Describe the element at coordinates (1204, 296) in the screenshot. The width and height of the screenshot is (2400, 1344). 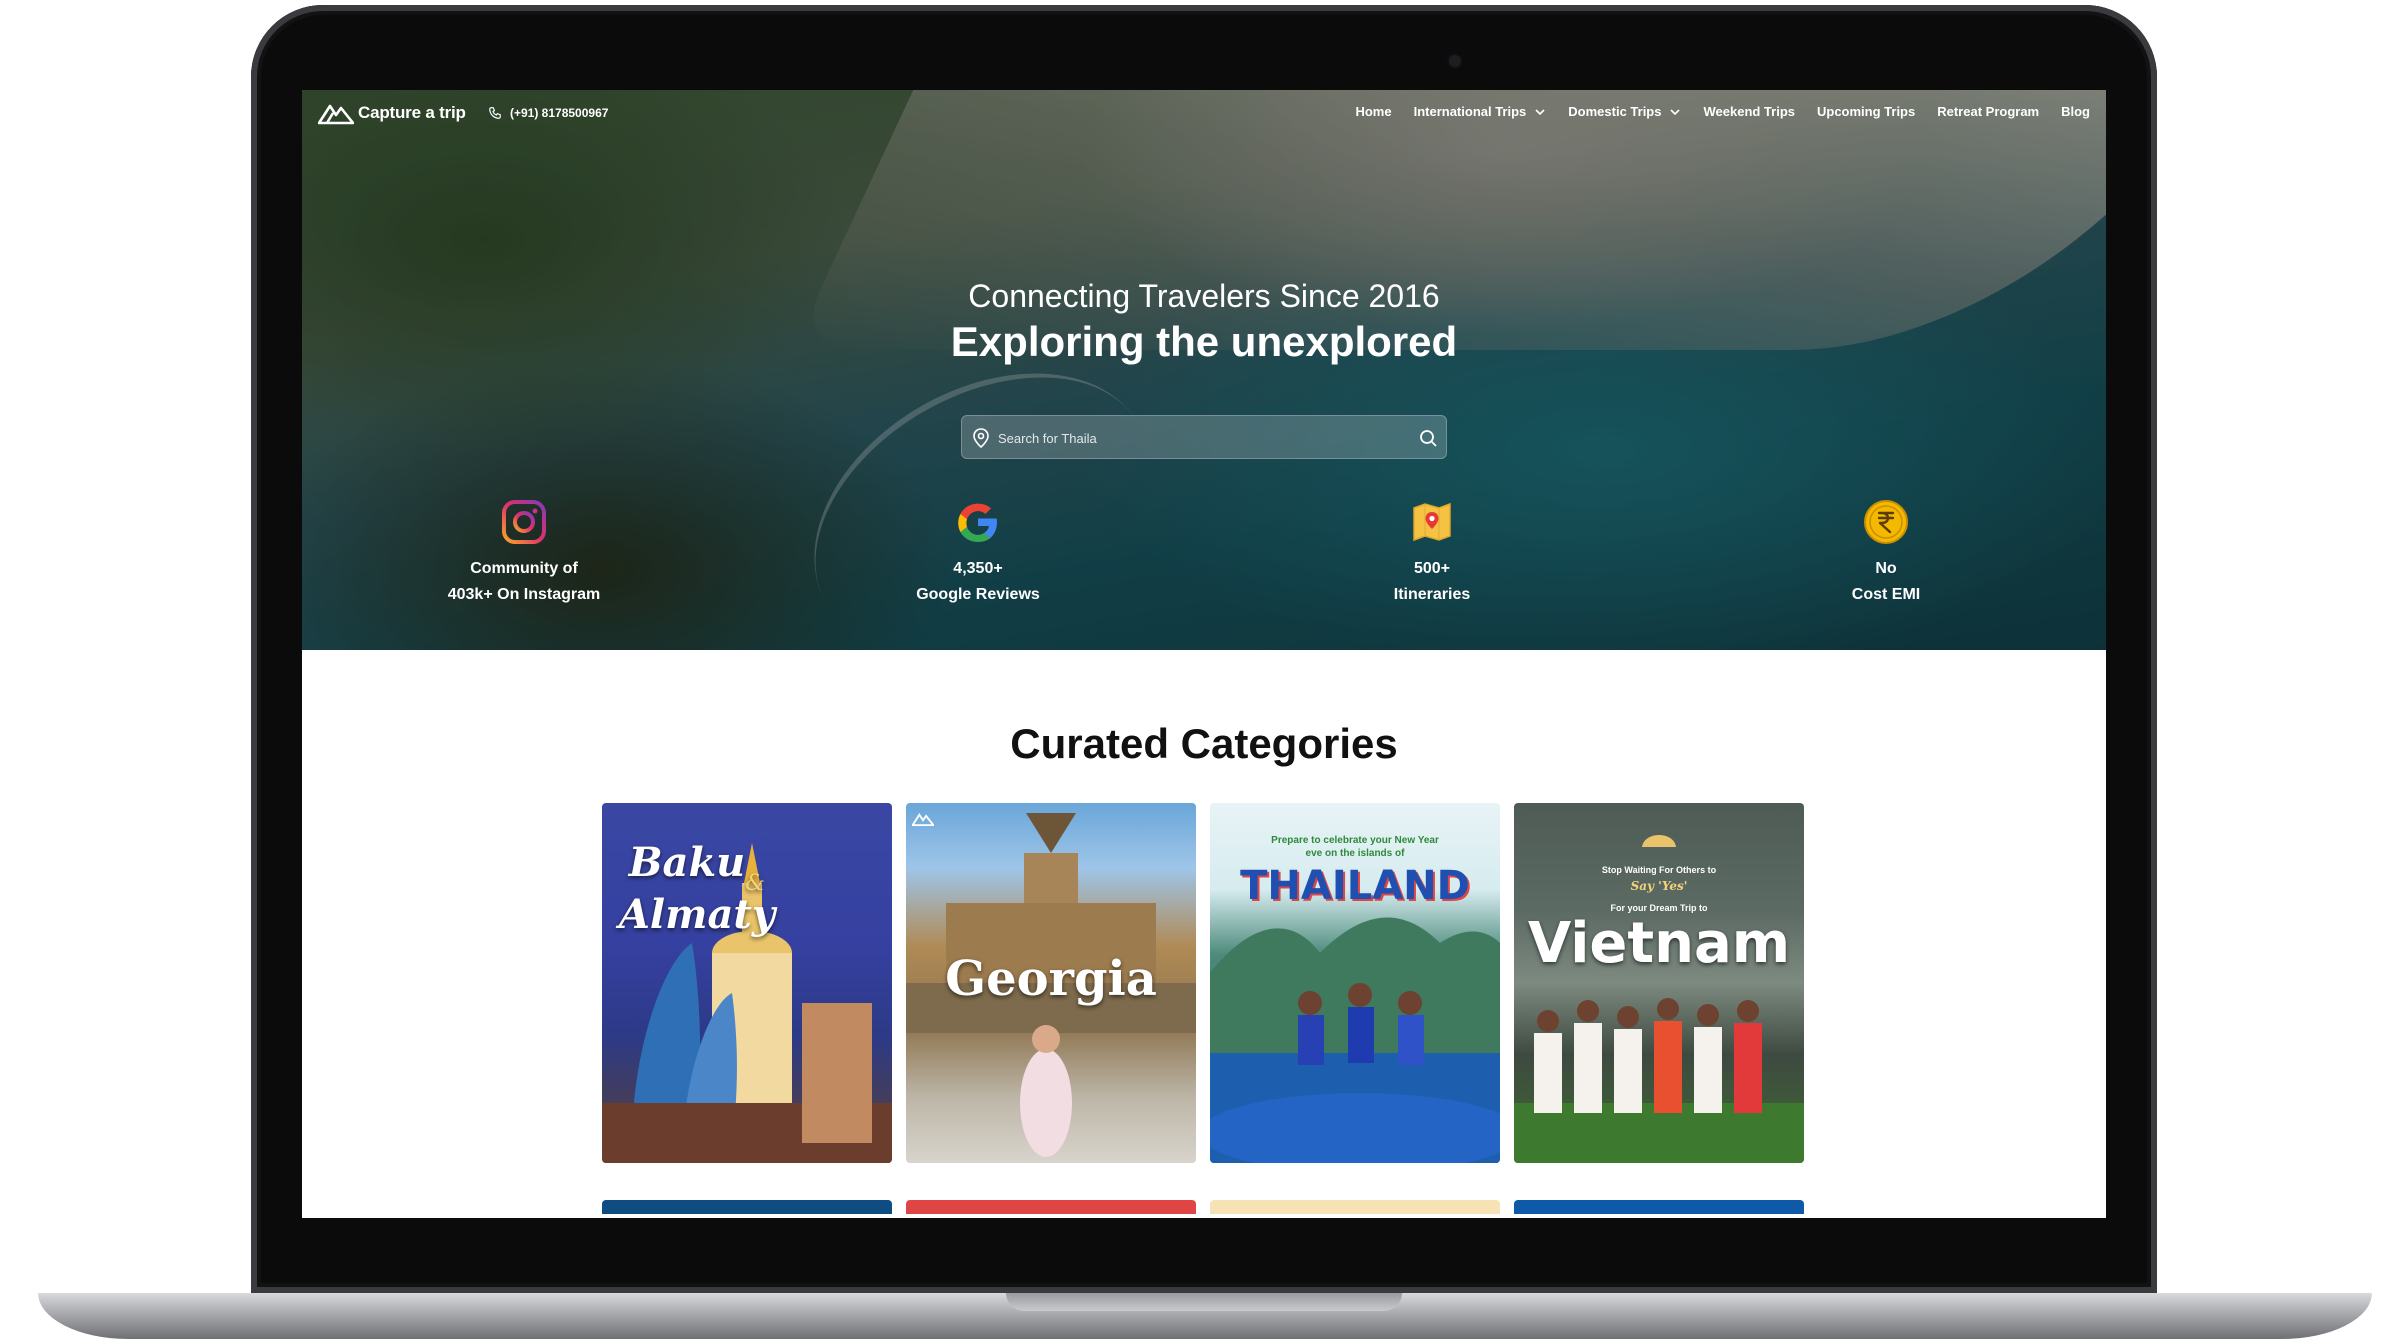
I see `hero-tagline: Connecting Travelers Since 2016` at that location.